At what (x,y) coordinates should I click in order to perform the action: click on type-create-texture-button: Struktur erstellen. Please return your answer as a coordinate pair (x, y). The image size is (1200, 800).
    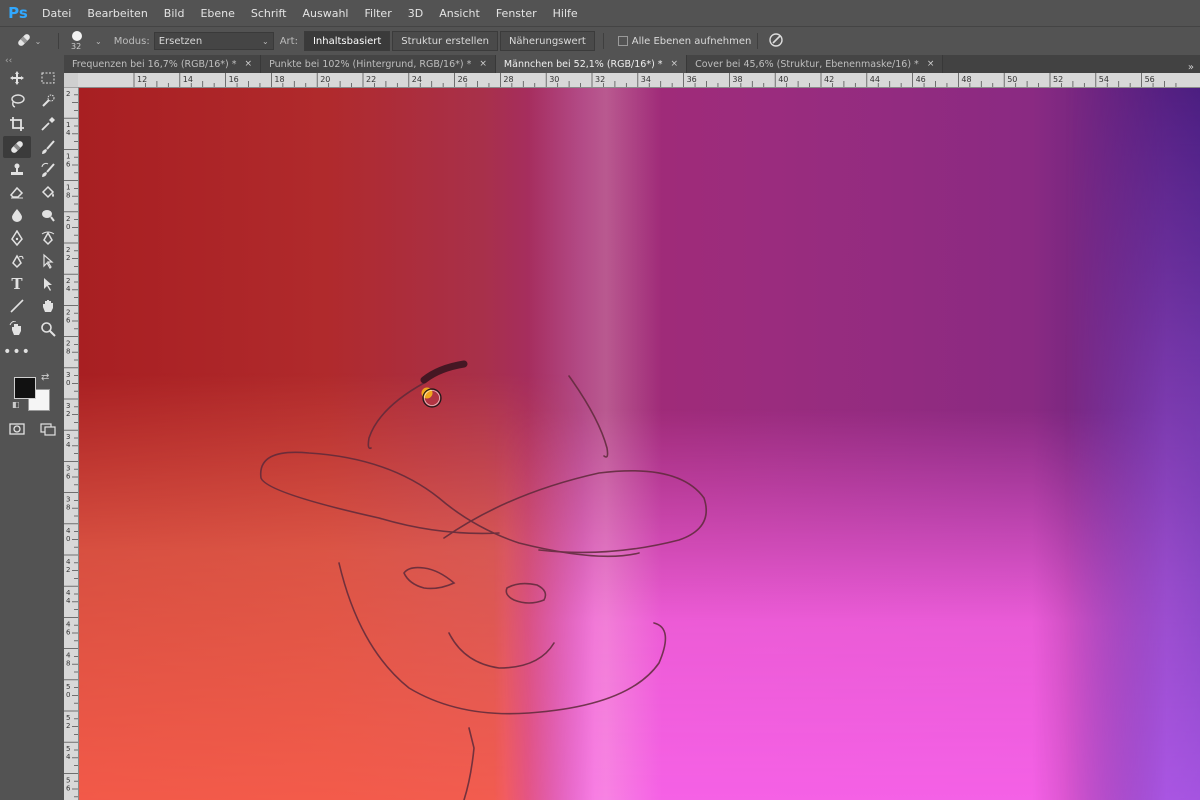
    Looking at the image, I should click on (445, 41).